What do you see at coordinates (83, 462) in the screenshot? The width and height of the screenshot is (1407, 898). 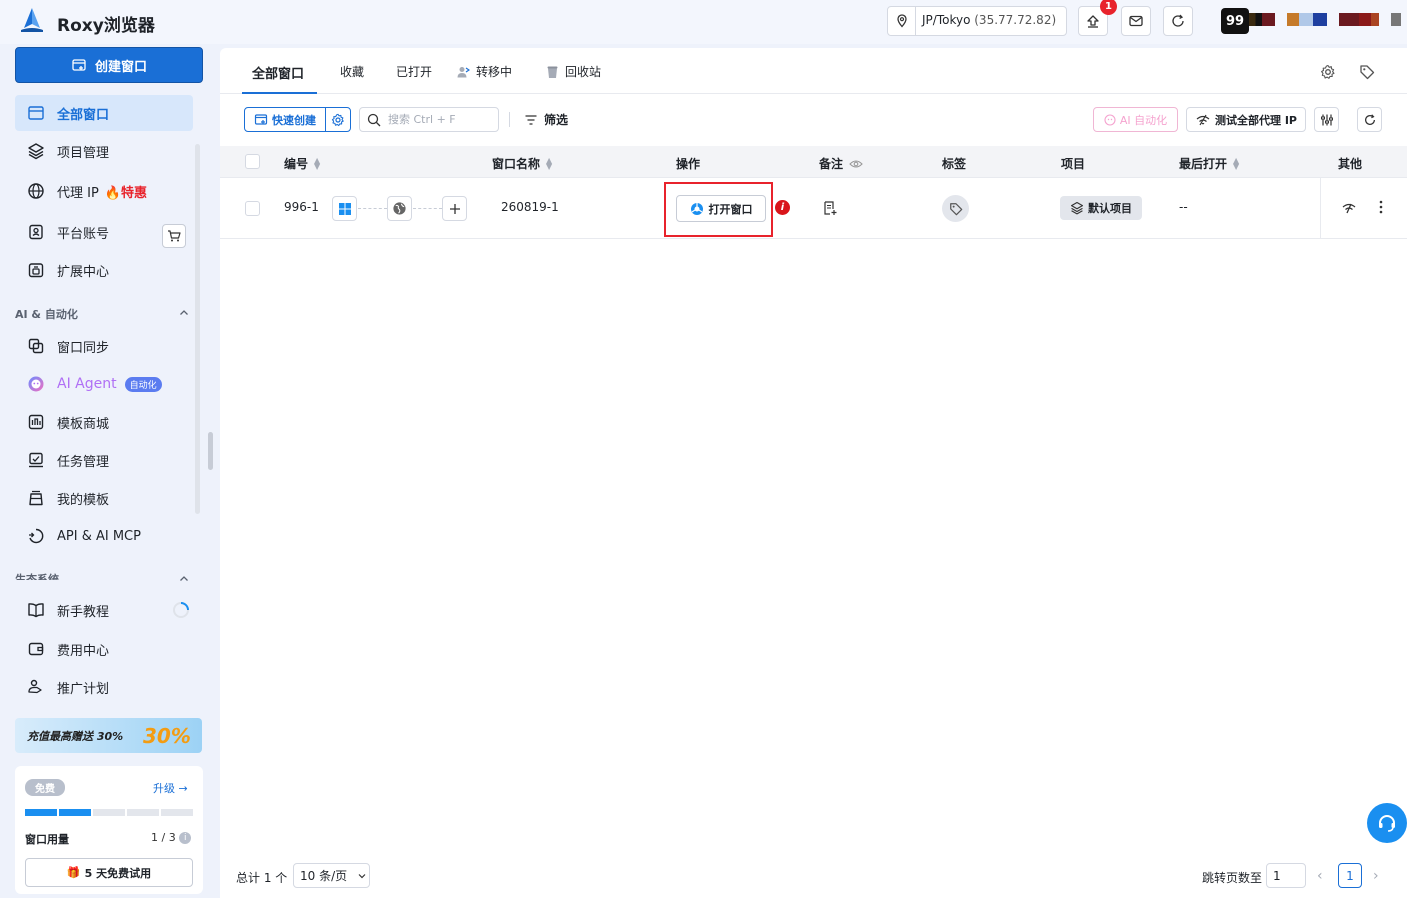 I see `sidebar-item-label: 任务管理` at bounding box center [83, 462].